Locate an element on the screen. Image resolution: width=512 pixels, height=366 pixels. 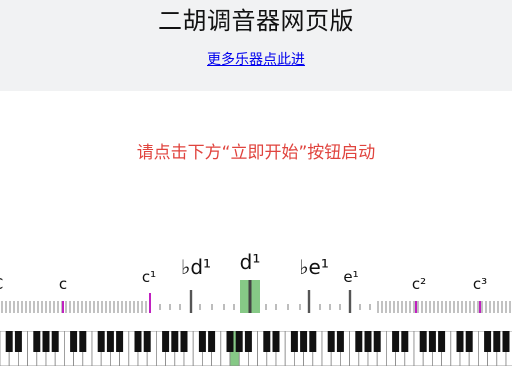
more-instruments-link: 更多乐器点此进 is located at coordinates (256, 60).